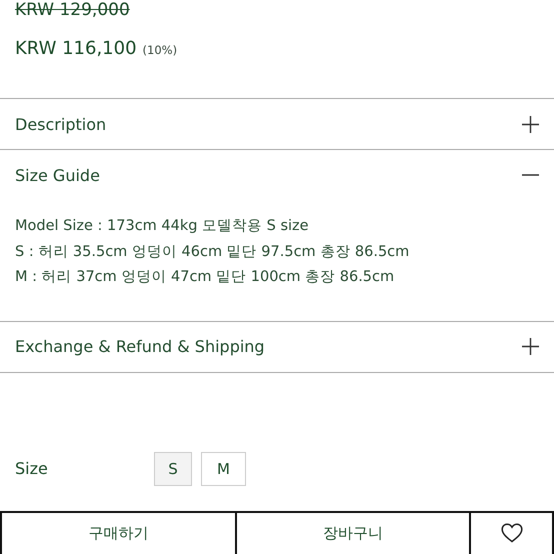 The width and height of the screenshot is (554, 554). Describe the element at coordinates (76, 48) in the screenshot. I see `sale-price: KRW 116,100` at that location.